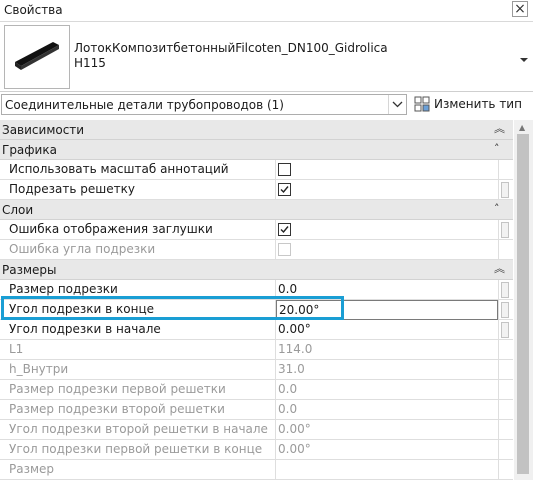  Describe the element at coordinates (295, 349) in the screenshot. I see `property-value: 114.0` at that location.